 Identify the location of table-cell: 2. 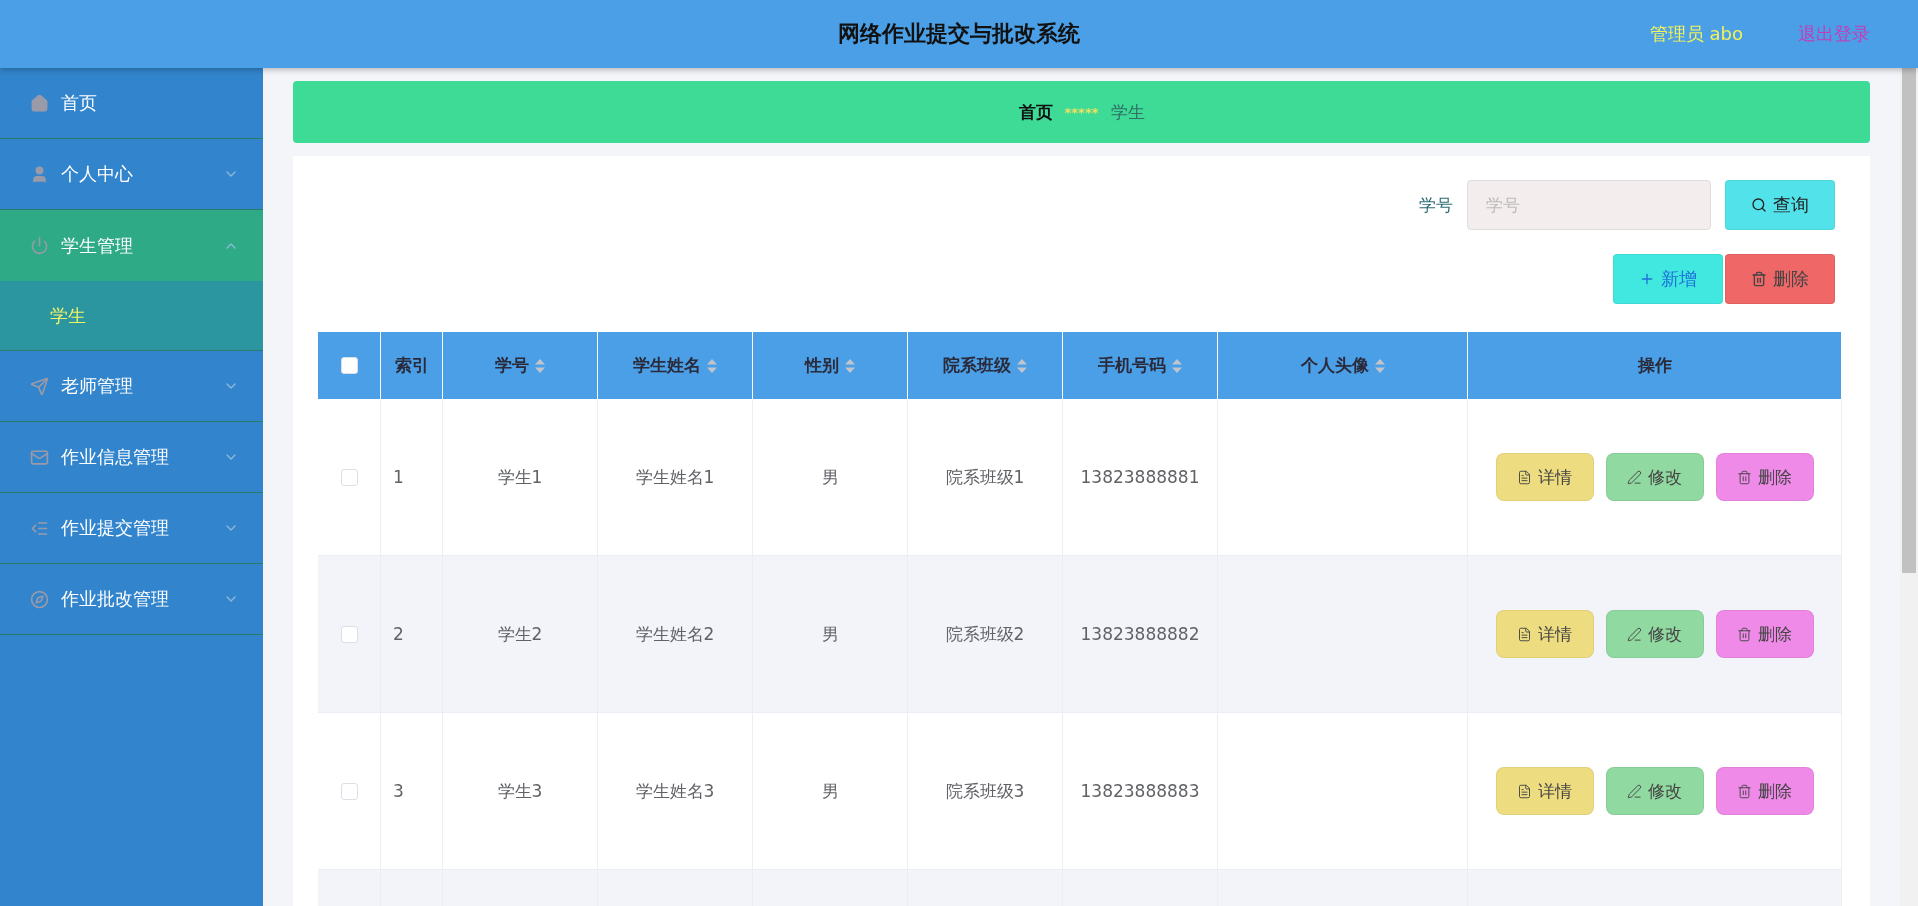
(412, 634).